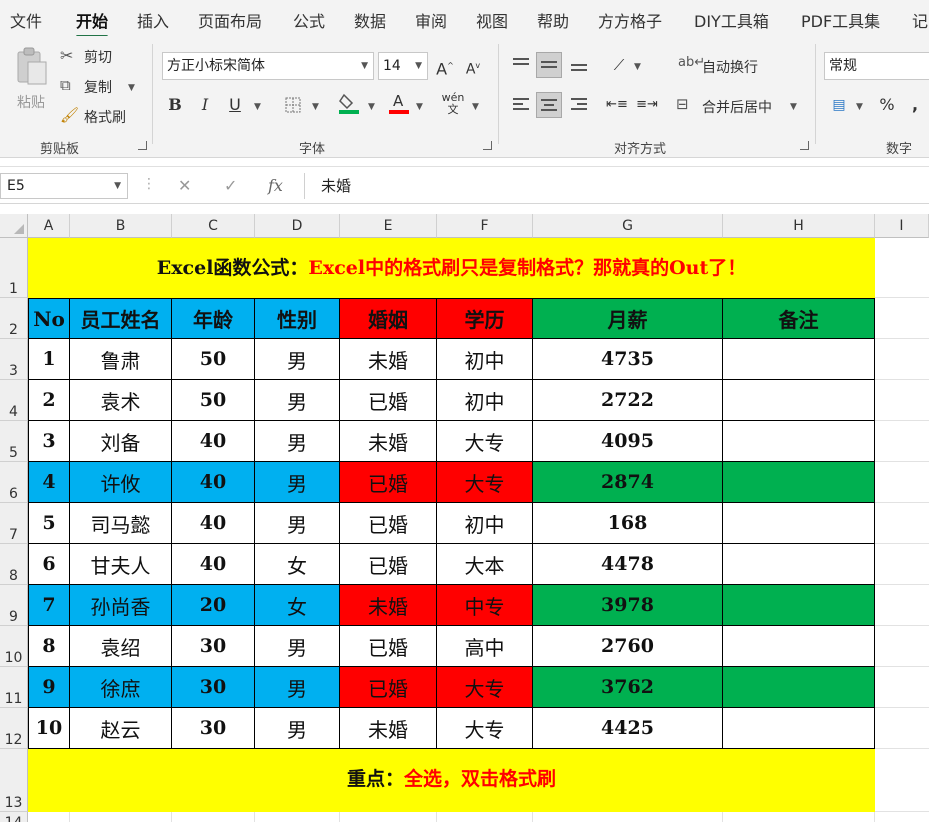 The height and width of the screenshot is (822, 929). What do you see at coordinates (121, 482) in the screenshot?
I see `cell-name: 许攸` at bounding box center [121, 482].